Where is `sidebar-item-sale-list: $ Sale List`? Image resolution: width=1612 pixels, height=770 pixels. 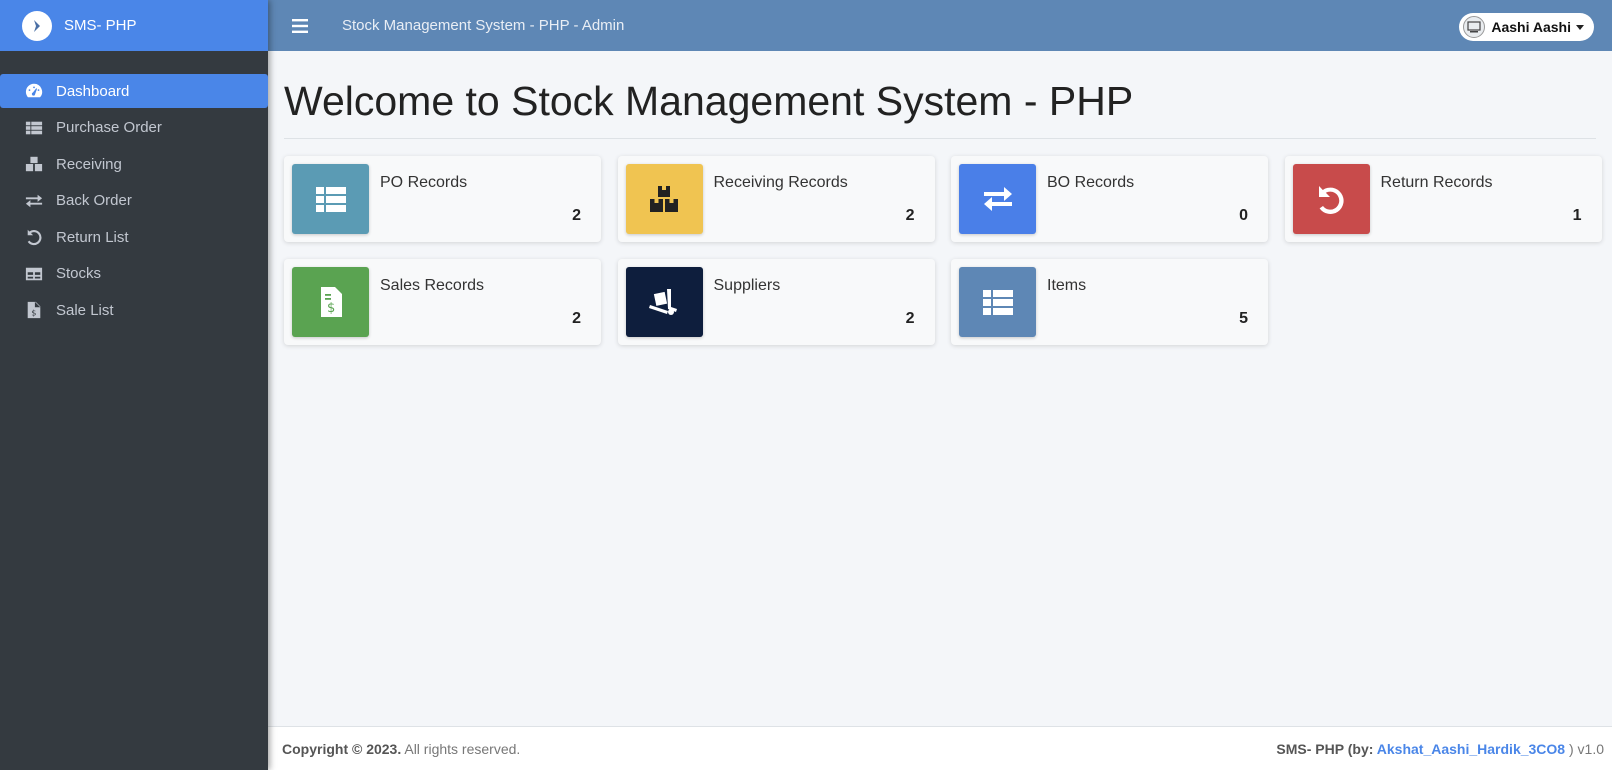
sidebar-item-sale-list: $ Sale List is located at coordinates (134, 310).